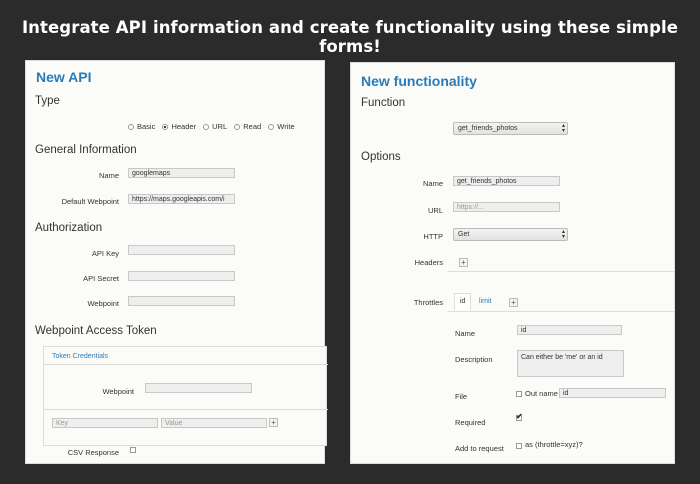  I want to click on throttles-label: Throttles, so click(428, 302).